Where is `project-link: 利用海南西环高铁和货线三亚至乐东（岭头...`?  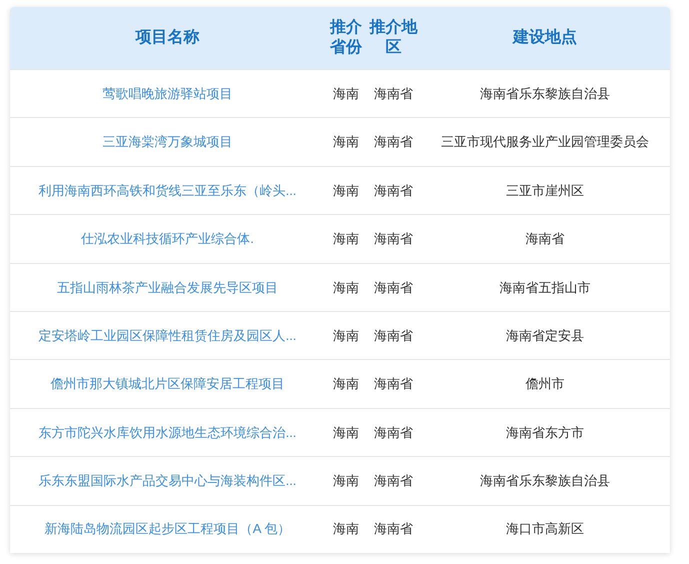
project-link: 利用海南西环高铁和货线三亚至乐东（岭头... is located at coordinates (167, 190).